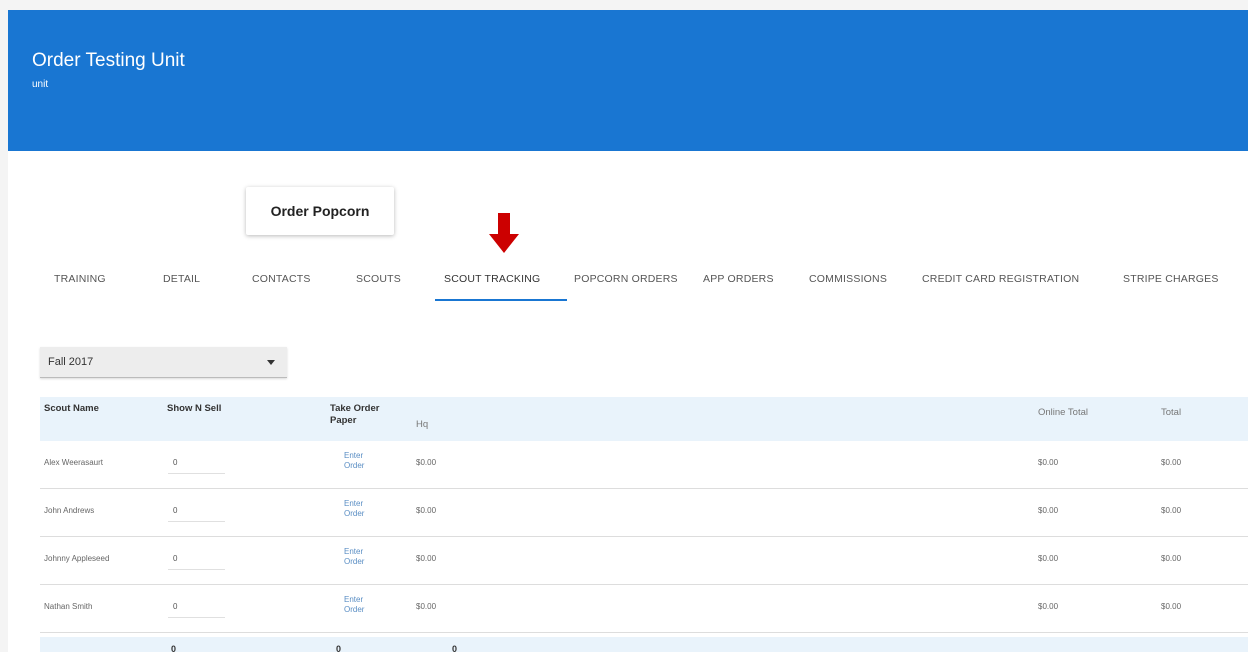 This screenshot has height=652, width=1248. Describe the element at coordinates (455, 648) in the screenshot. I see `footer-hq-total: 0` at that location.